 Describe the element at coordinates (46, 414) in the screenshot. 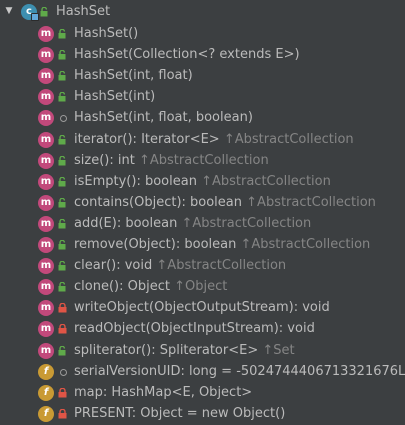

I see `field-icon: f` at that location.